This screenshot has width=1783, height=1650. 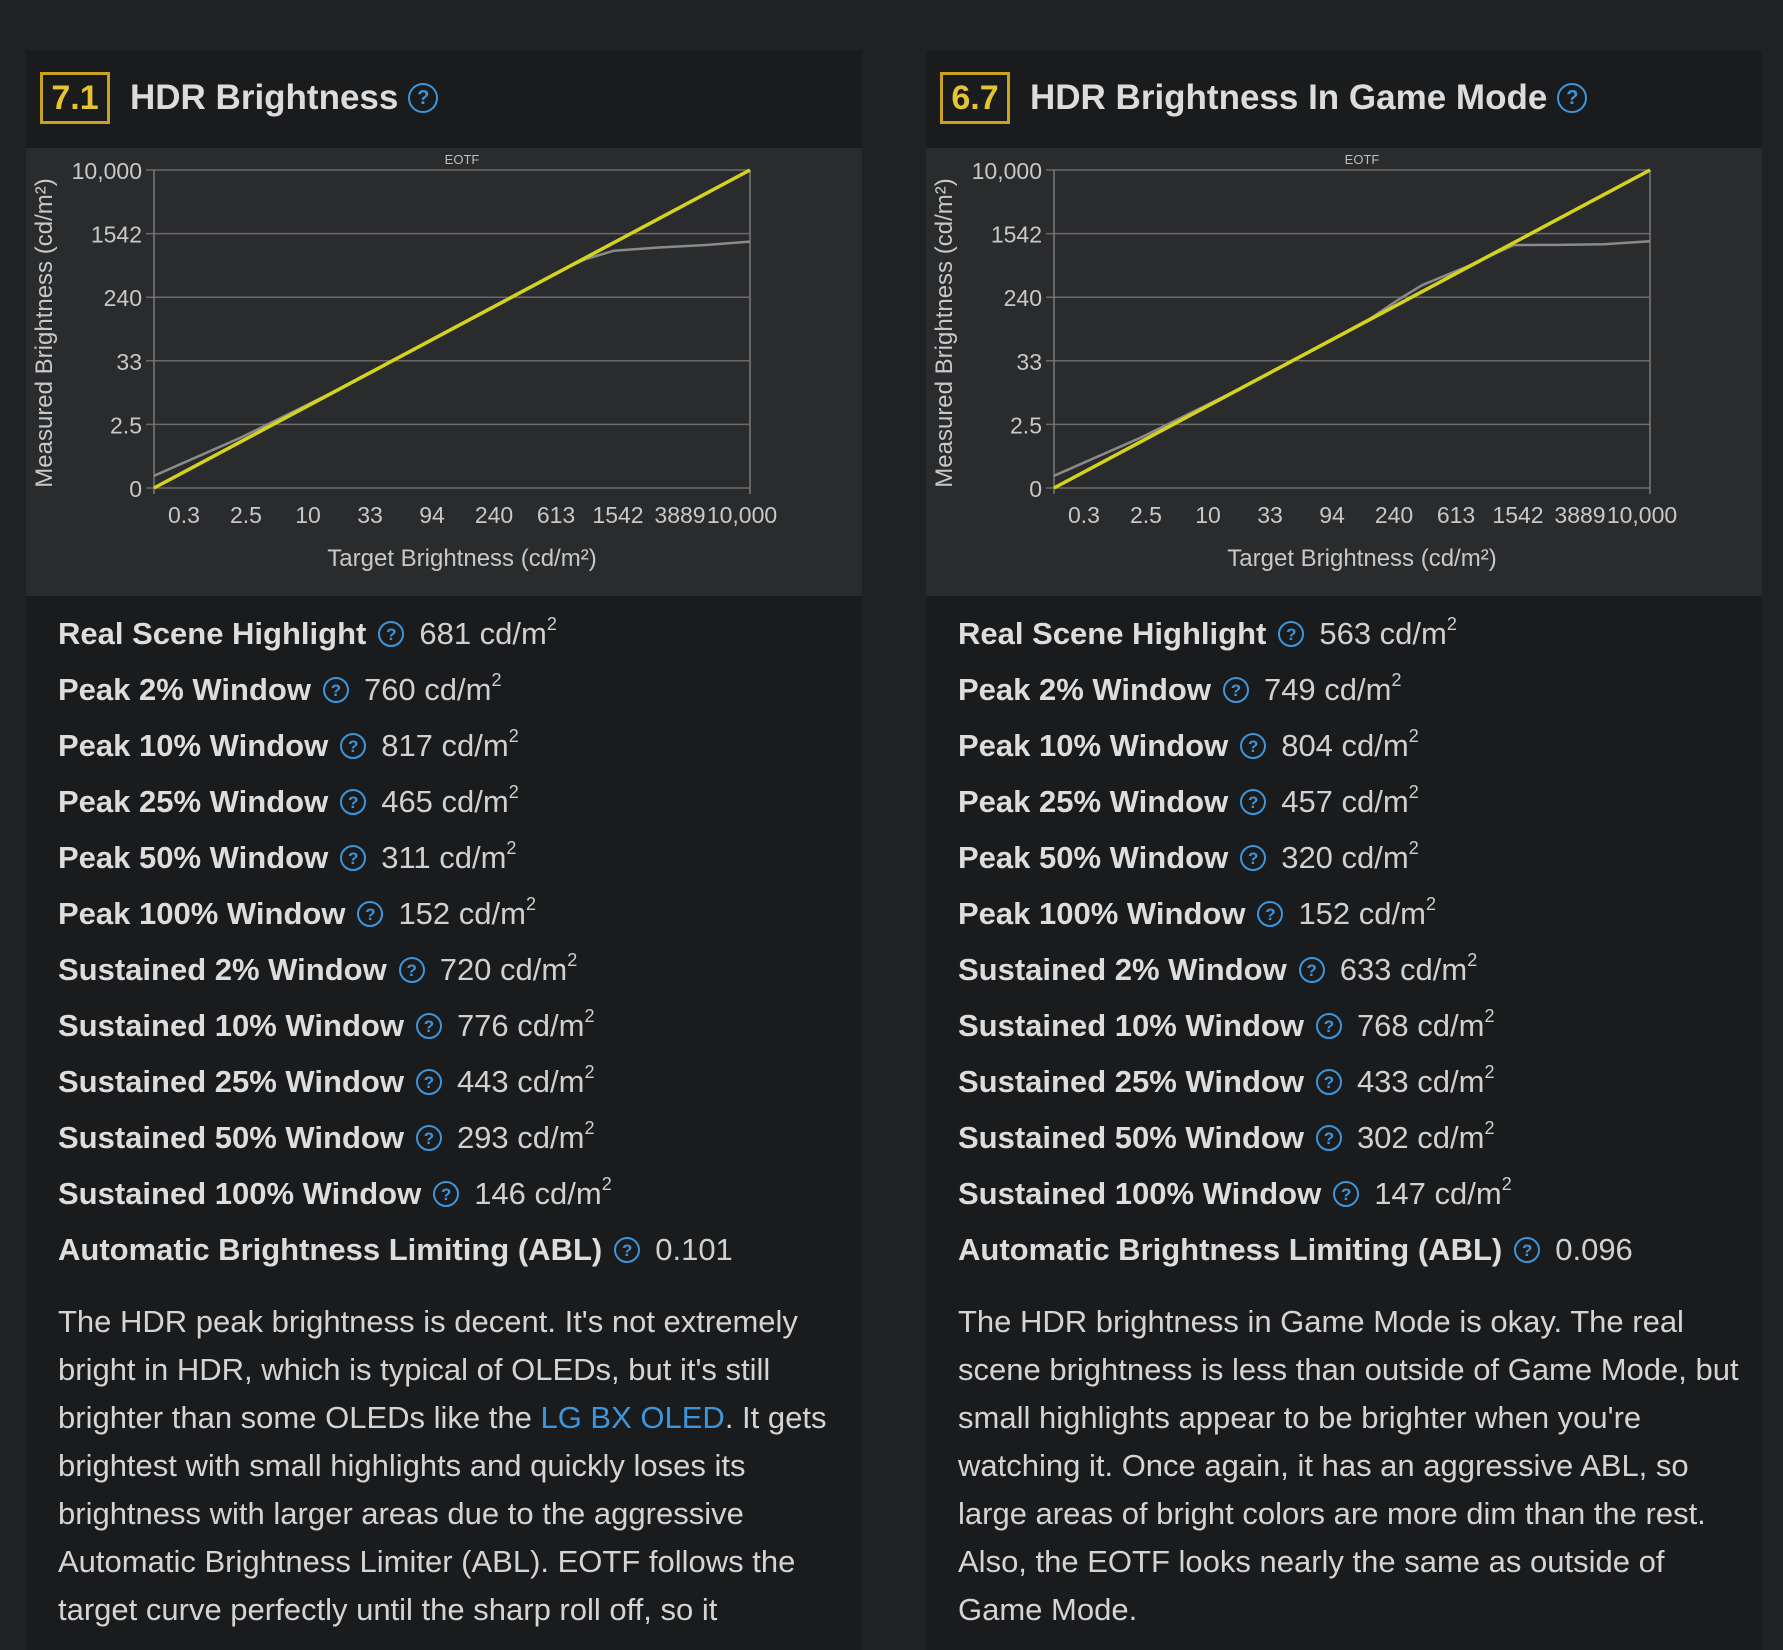 What do you see at coordinates (1426, 1025) in the screenshot?
I see `metric-value: 768 cd/m2` at bounding box center [1426, 1025].